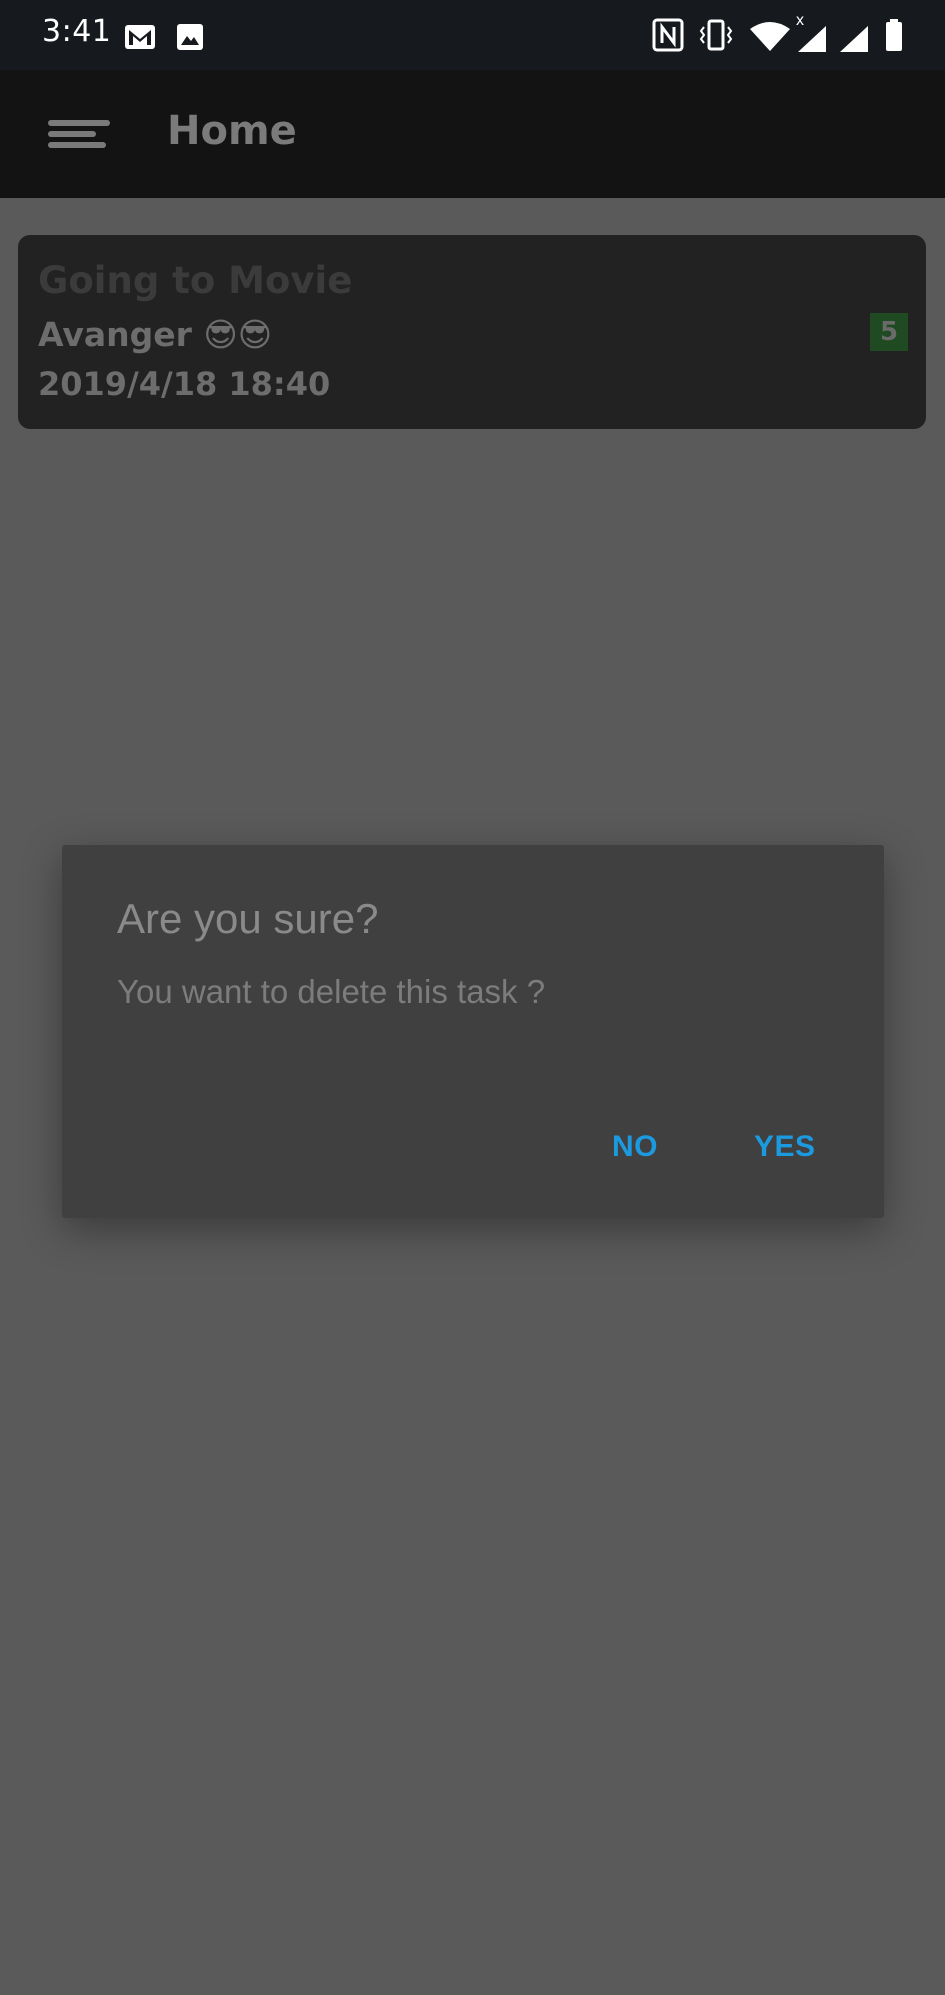 The image size is (945, 1995). What do you see at coordinates (248, 918) in the screenshot?
I see `dialog-title: Are you sure?` at bounding box center [248, 918].